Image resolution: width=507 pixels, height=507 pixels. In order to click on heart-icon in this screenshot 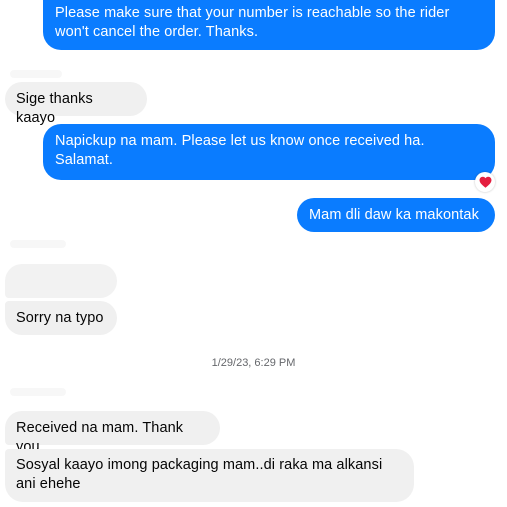, I will do `click(485, 182)`.